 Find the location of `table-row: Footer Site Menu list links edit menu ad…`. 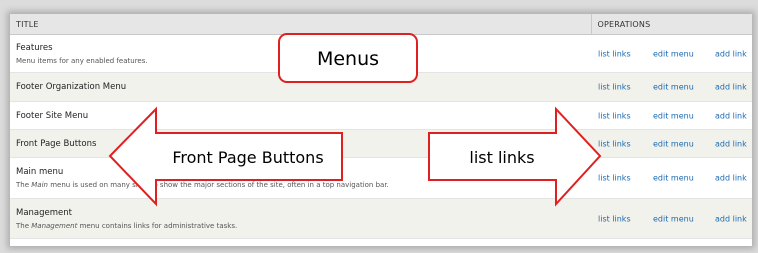

table-row: Footer Site Menu list links edit menu ad… is located at coordinates (381, 115).